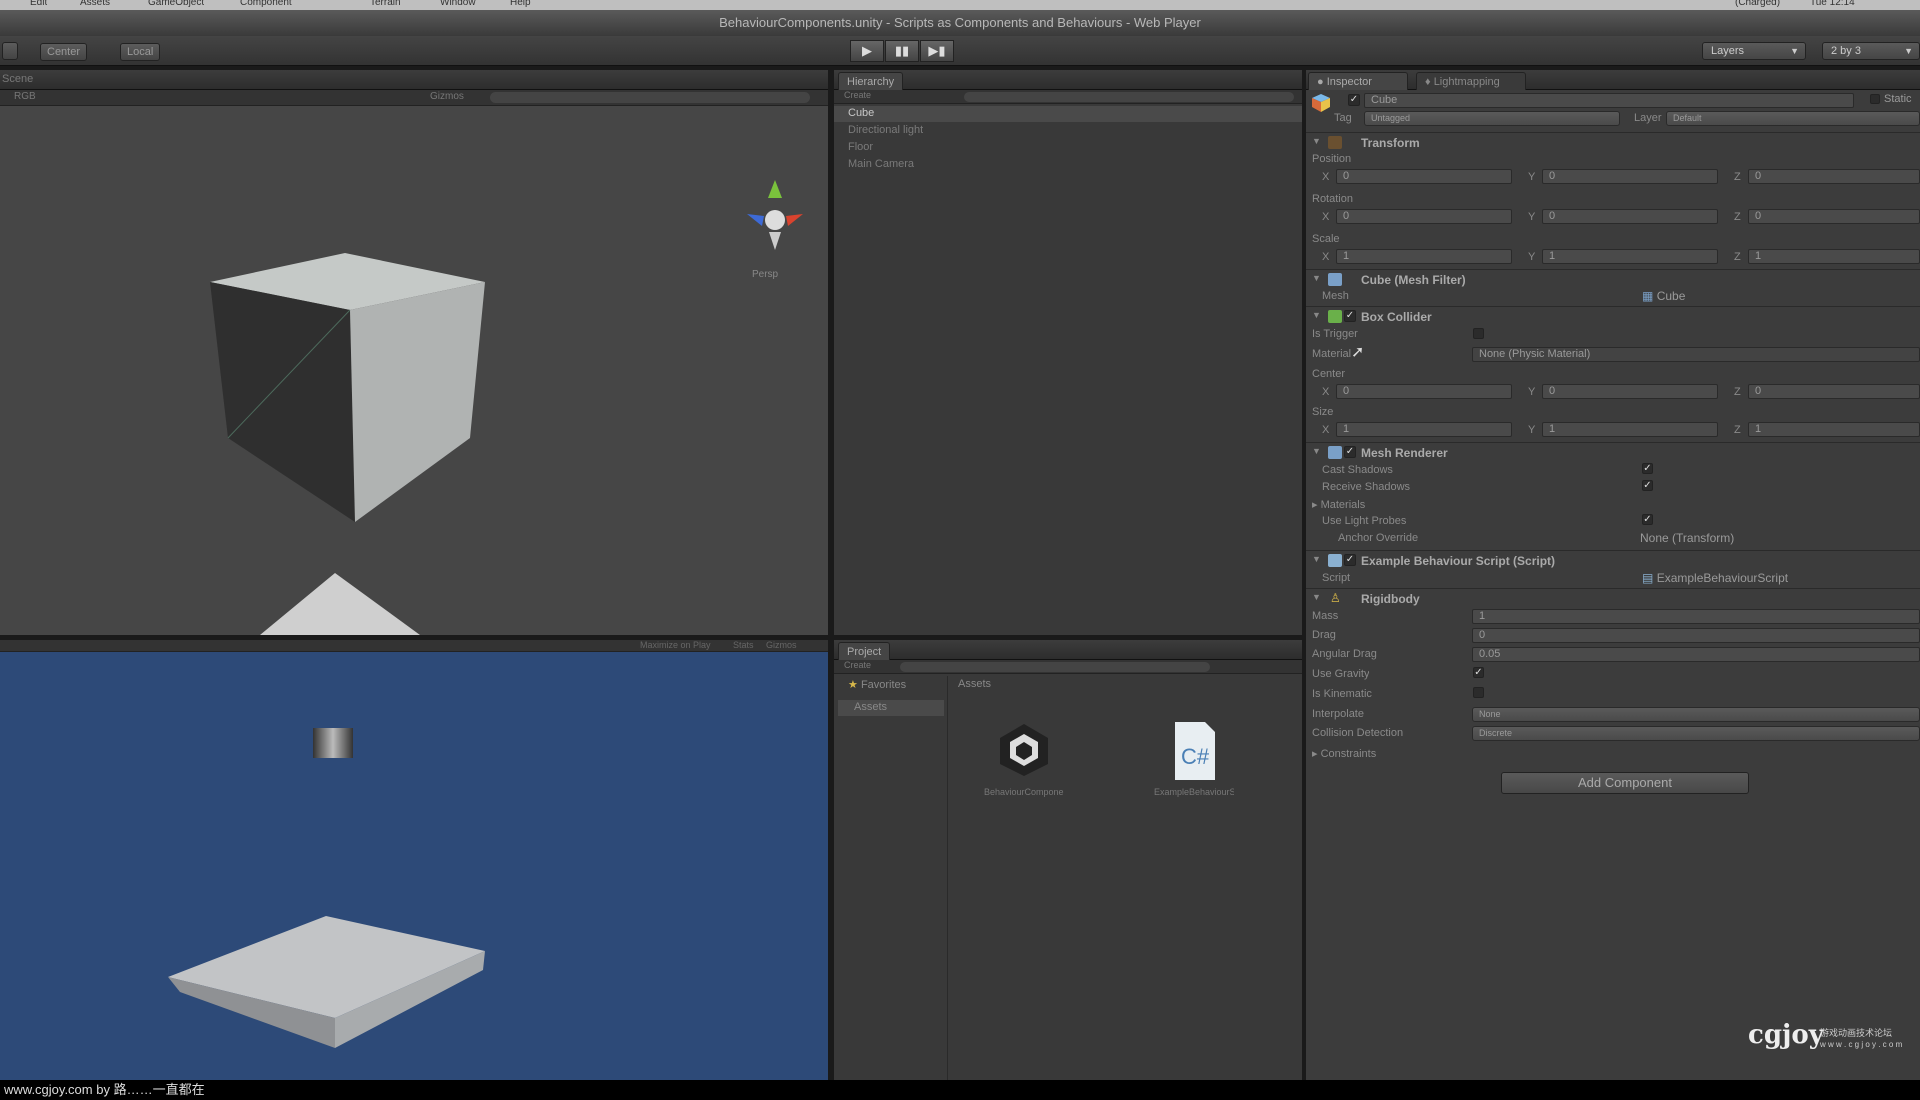 The width and height of the screenshot is (1920, 1100). What do you see at coordinates (1613, 316) in the screenshot?
I see `boxcollider-component: ▼ ✓ Box Collider` at bounding box center [1613, 316].